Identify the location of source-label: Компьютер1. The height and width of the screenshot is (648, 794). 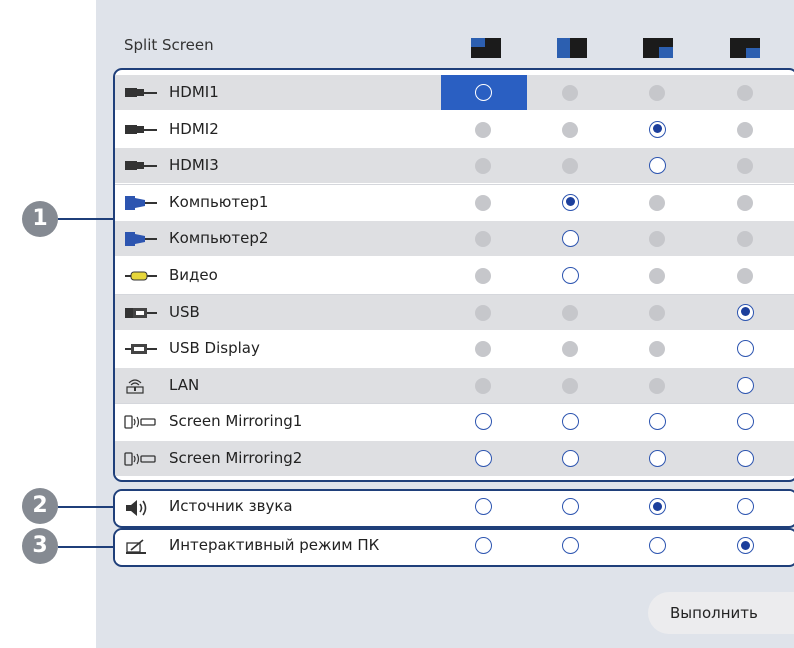
(219, 201).